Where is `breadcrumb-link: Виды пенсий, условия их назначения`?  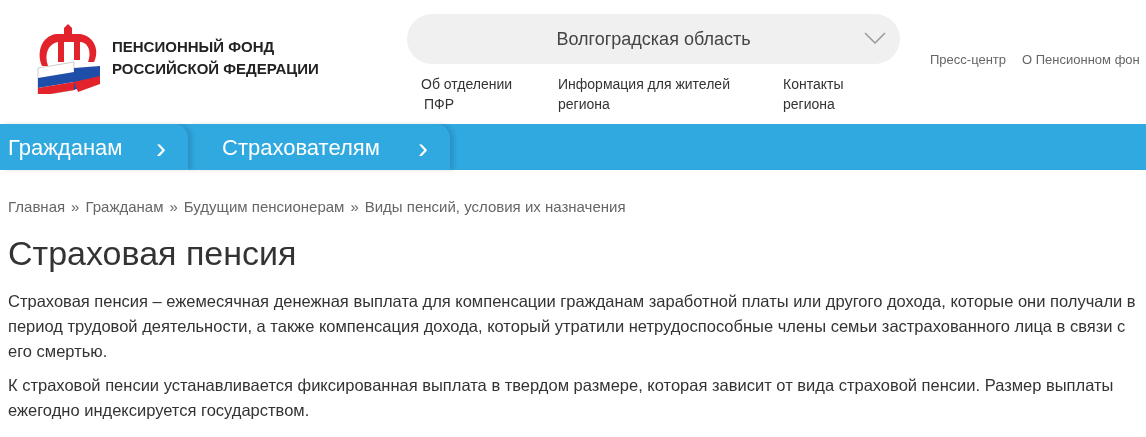 breadcrumb-link: Виды пенсий, условия их назначения is located at coordinates (495, 207).